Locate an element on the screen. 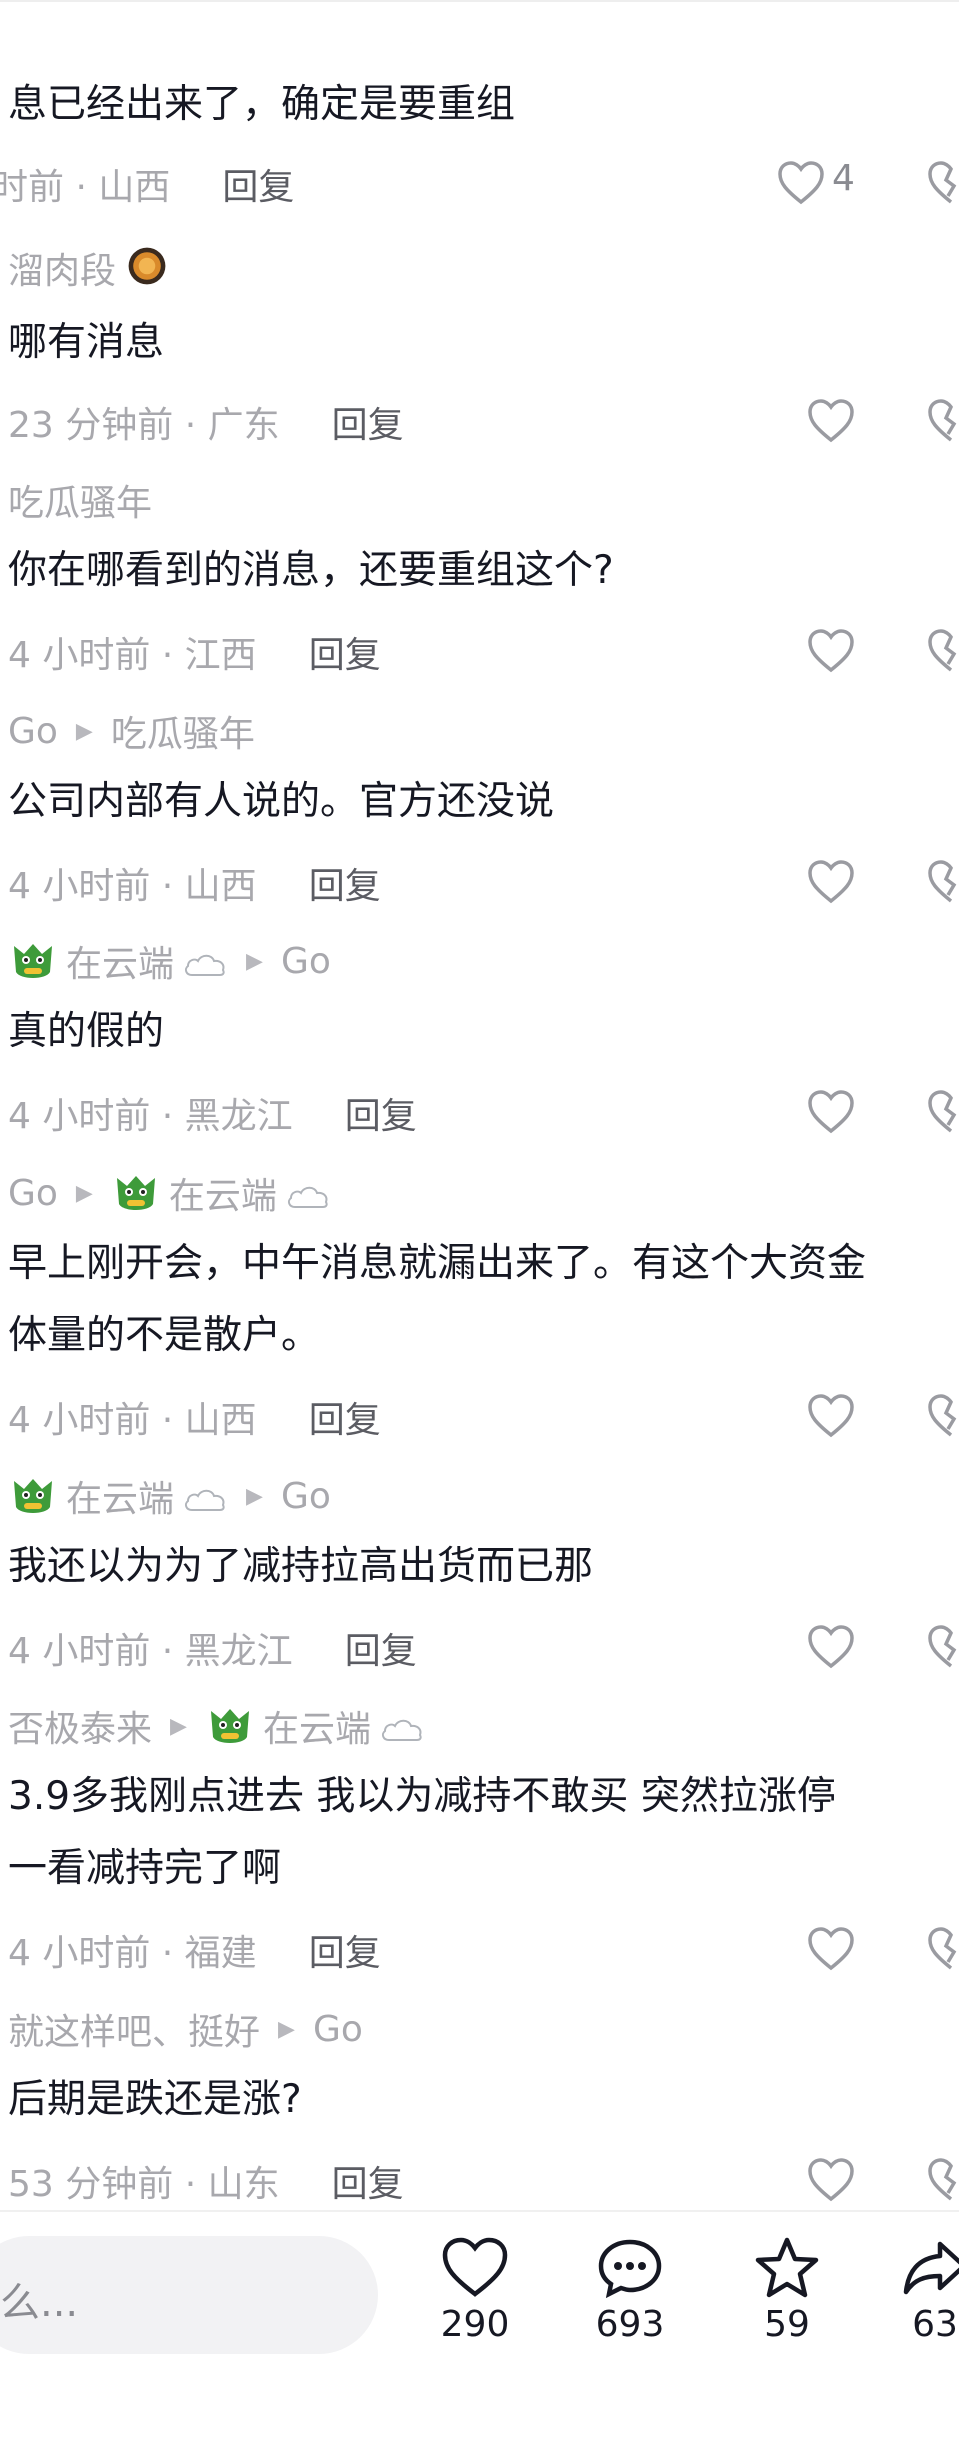  comment-time-location: 23 分钟前 · 广东 is located at coordinates (144, 425).